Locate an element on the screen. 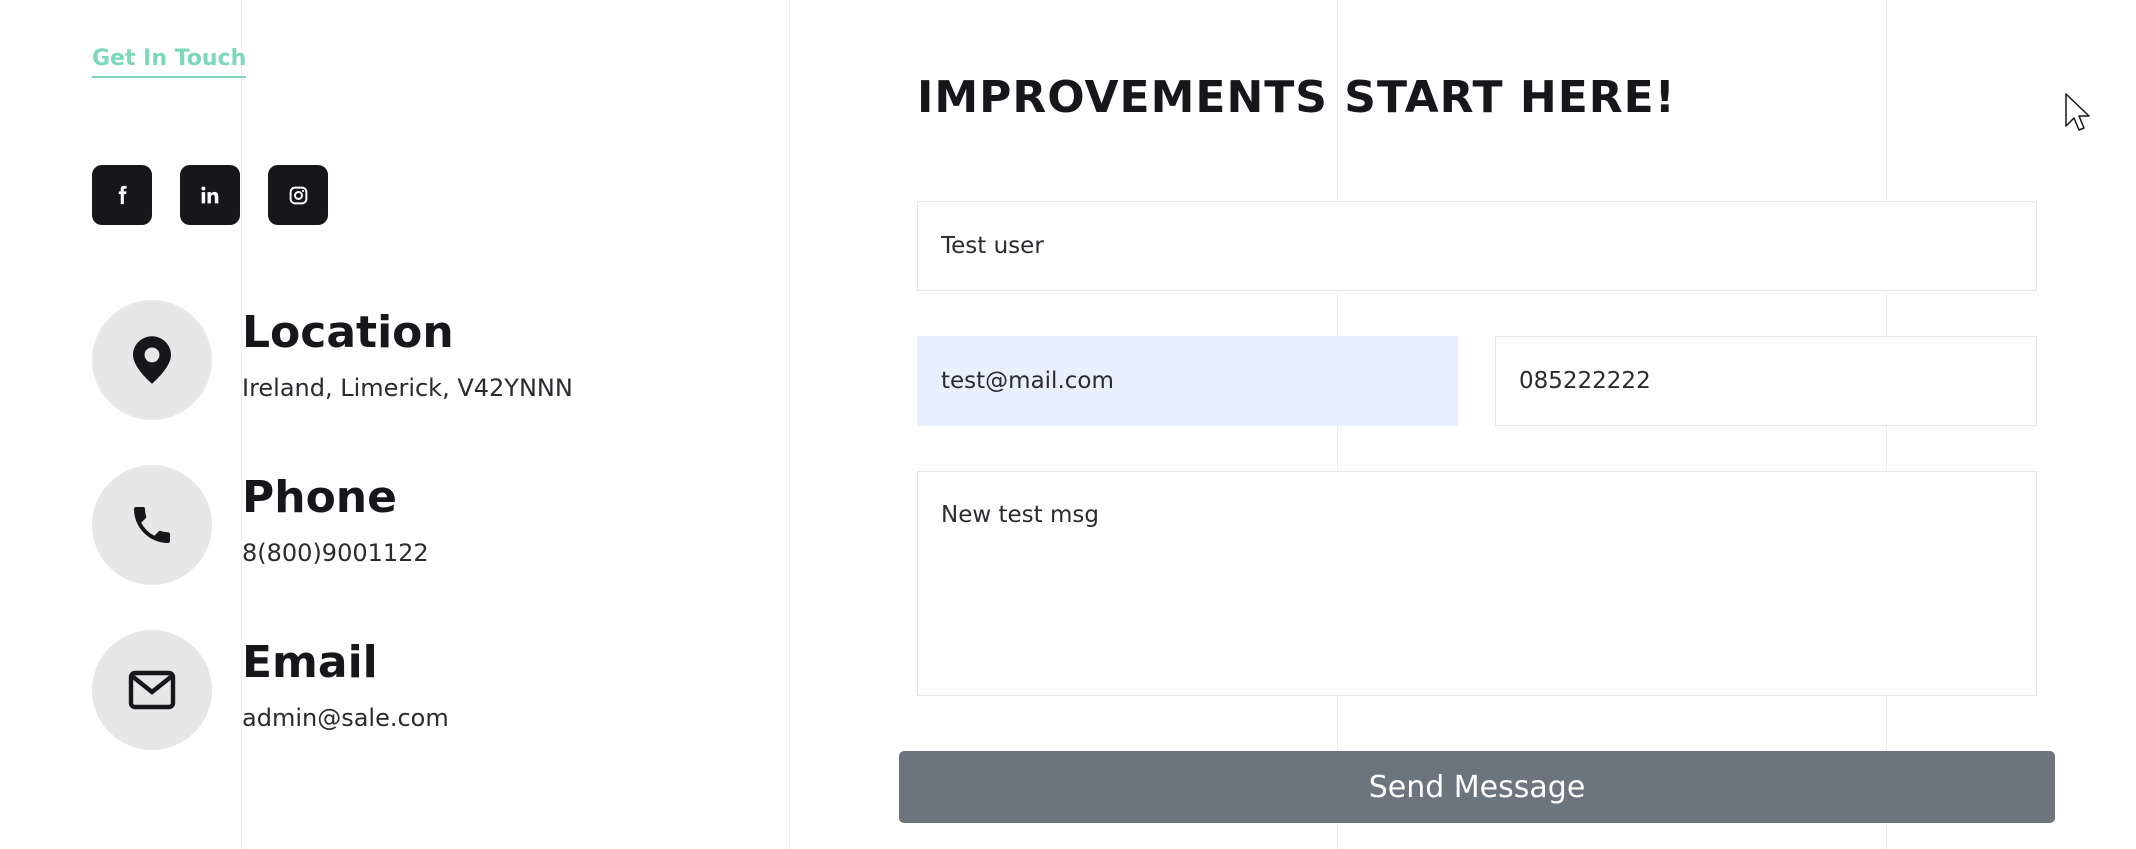 The image size is (2136, 849). phone-icon is located at coordinates (152, 525).